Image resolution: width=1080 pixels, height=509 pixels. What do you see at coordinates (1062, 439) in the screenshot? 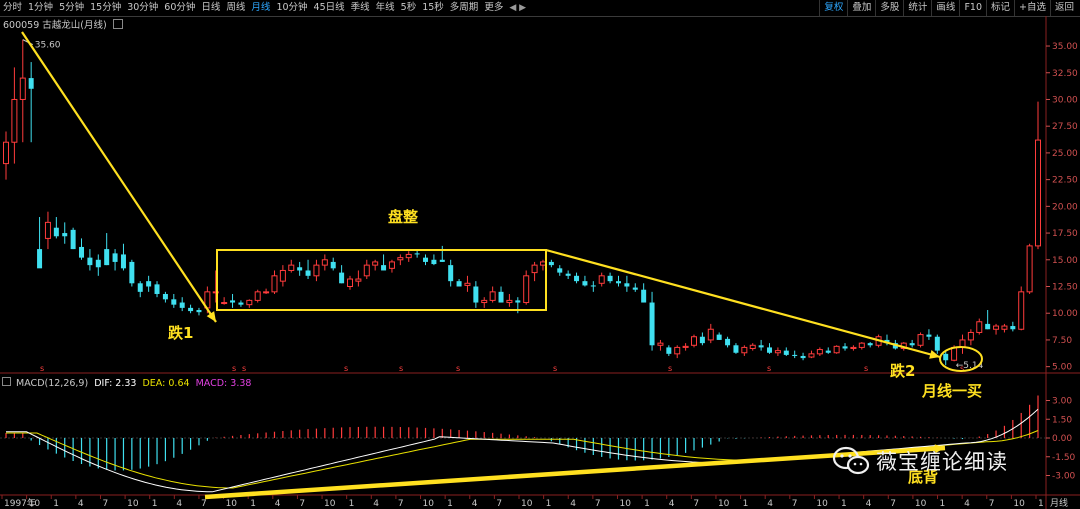
I see `macd-tick-label-2: 0.00` at bounding box center [1062, 439].